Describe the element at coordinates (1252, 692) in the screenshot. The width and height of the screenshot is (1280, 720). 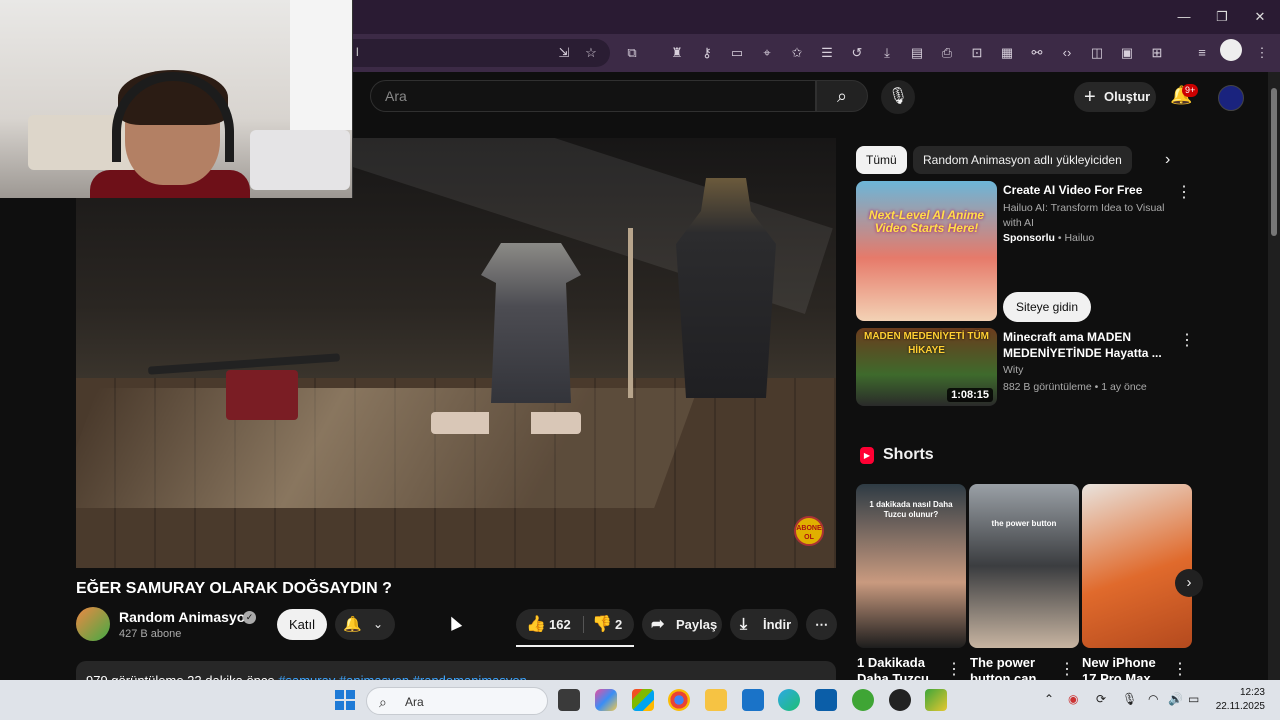
I see `clock-time: 12:23` at that location.